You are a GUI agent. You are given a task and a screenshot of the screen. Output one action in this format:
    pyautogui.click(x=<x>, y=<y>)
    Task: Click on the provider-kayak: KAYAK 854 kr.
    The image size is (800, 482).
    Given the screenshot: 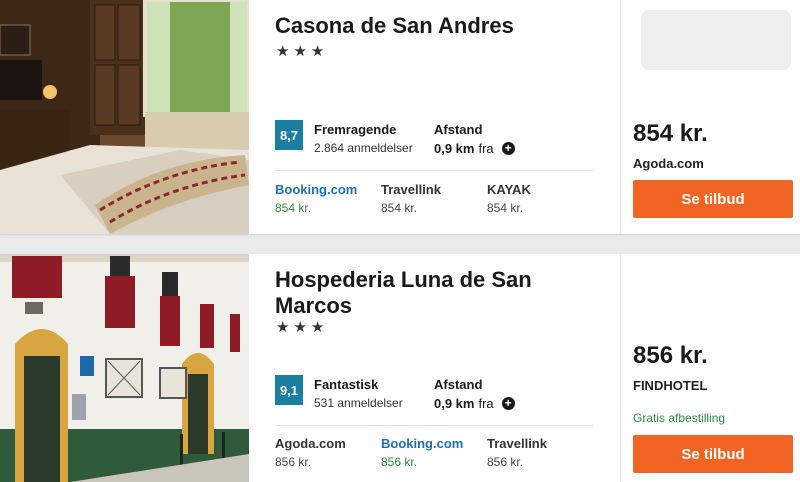 What is the action you would take?
    pyautogui.click(x=537, y=198)
    